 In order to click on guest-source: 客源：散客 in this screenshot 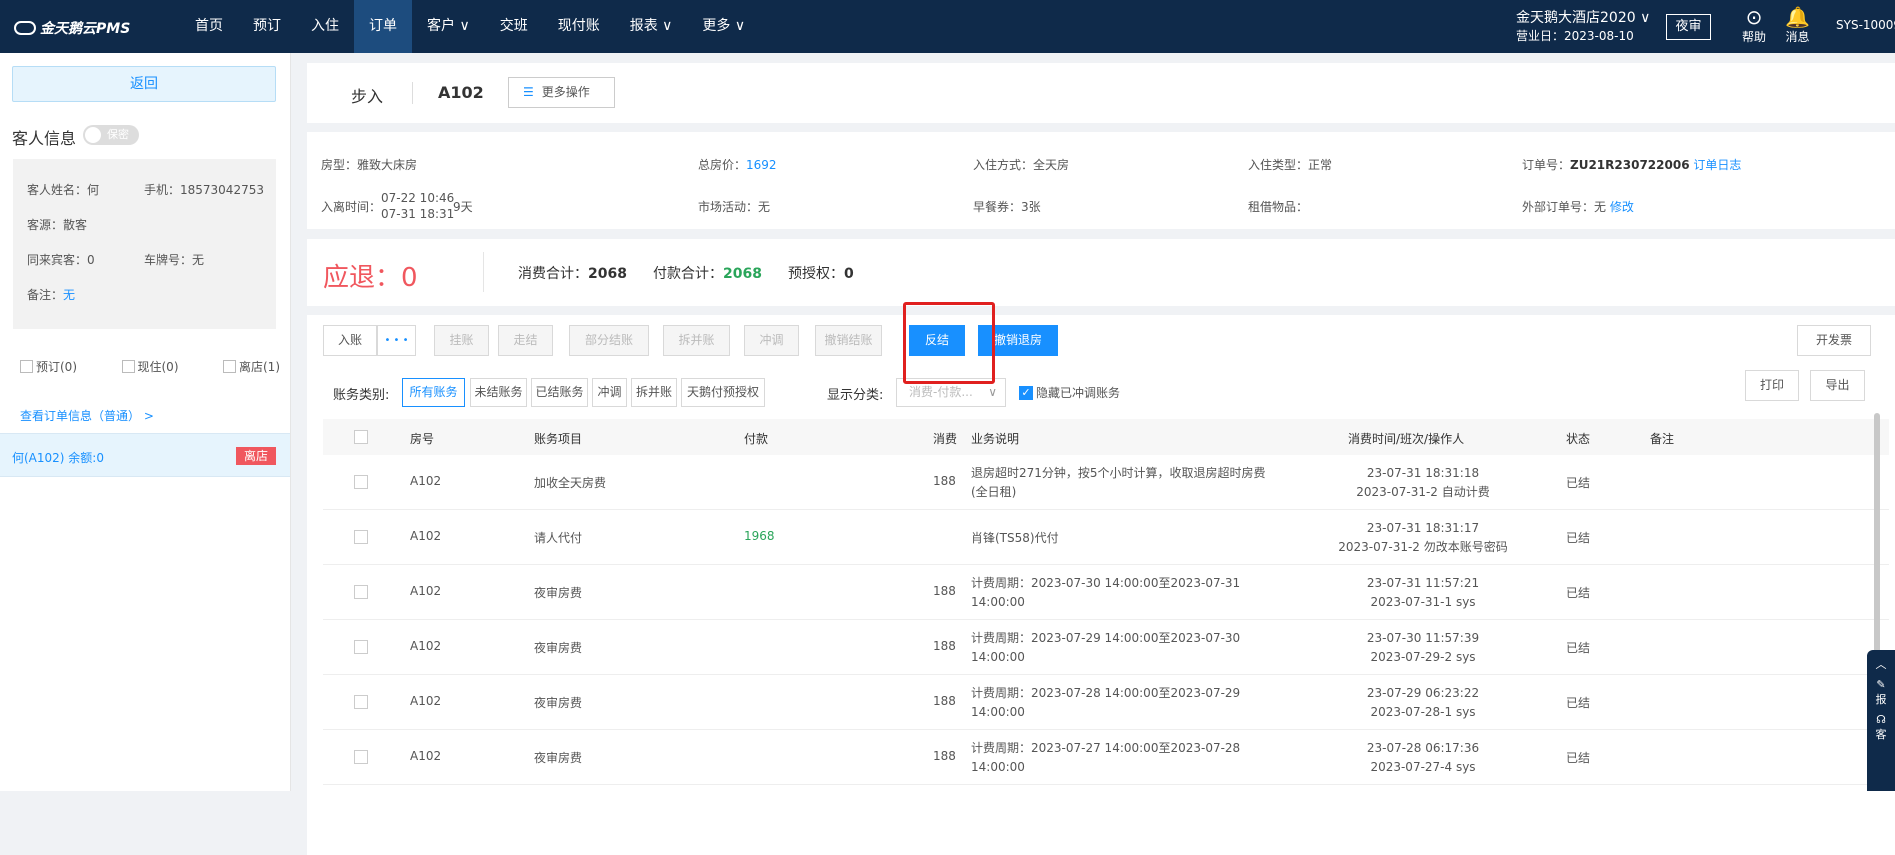, I will do `click(57, 225)`.